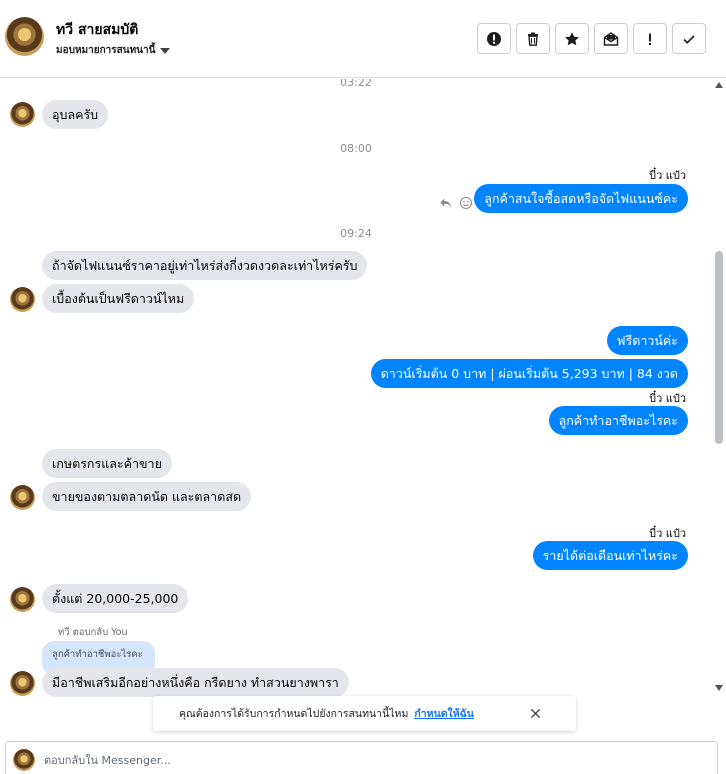  I want to click on timestamp: 08:00, so click(356, 148).